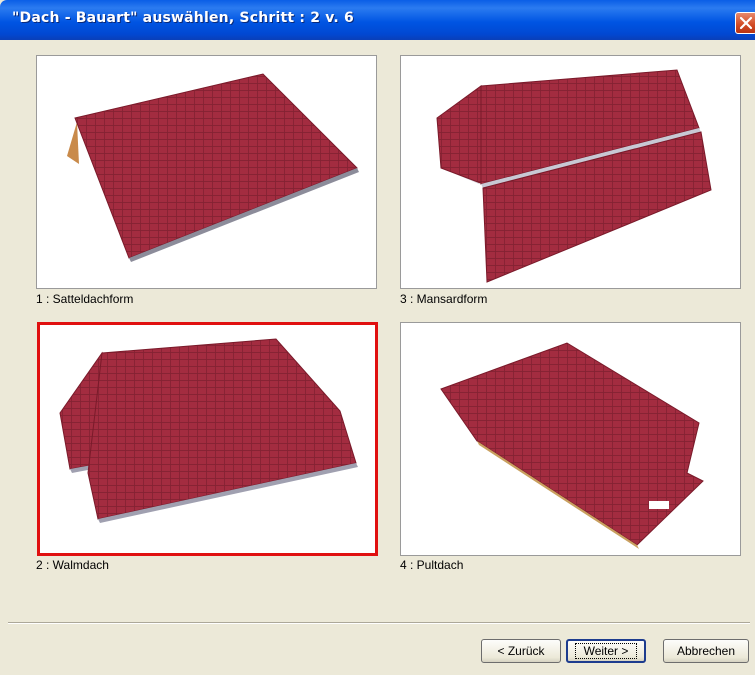 This screenshot has height=675, width=755. Describe the element at coordinates (444, 299) in the screenshot. I see `option-label: 3 : Mansardform` at that location.